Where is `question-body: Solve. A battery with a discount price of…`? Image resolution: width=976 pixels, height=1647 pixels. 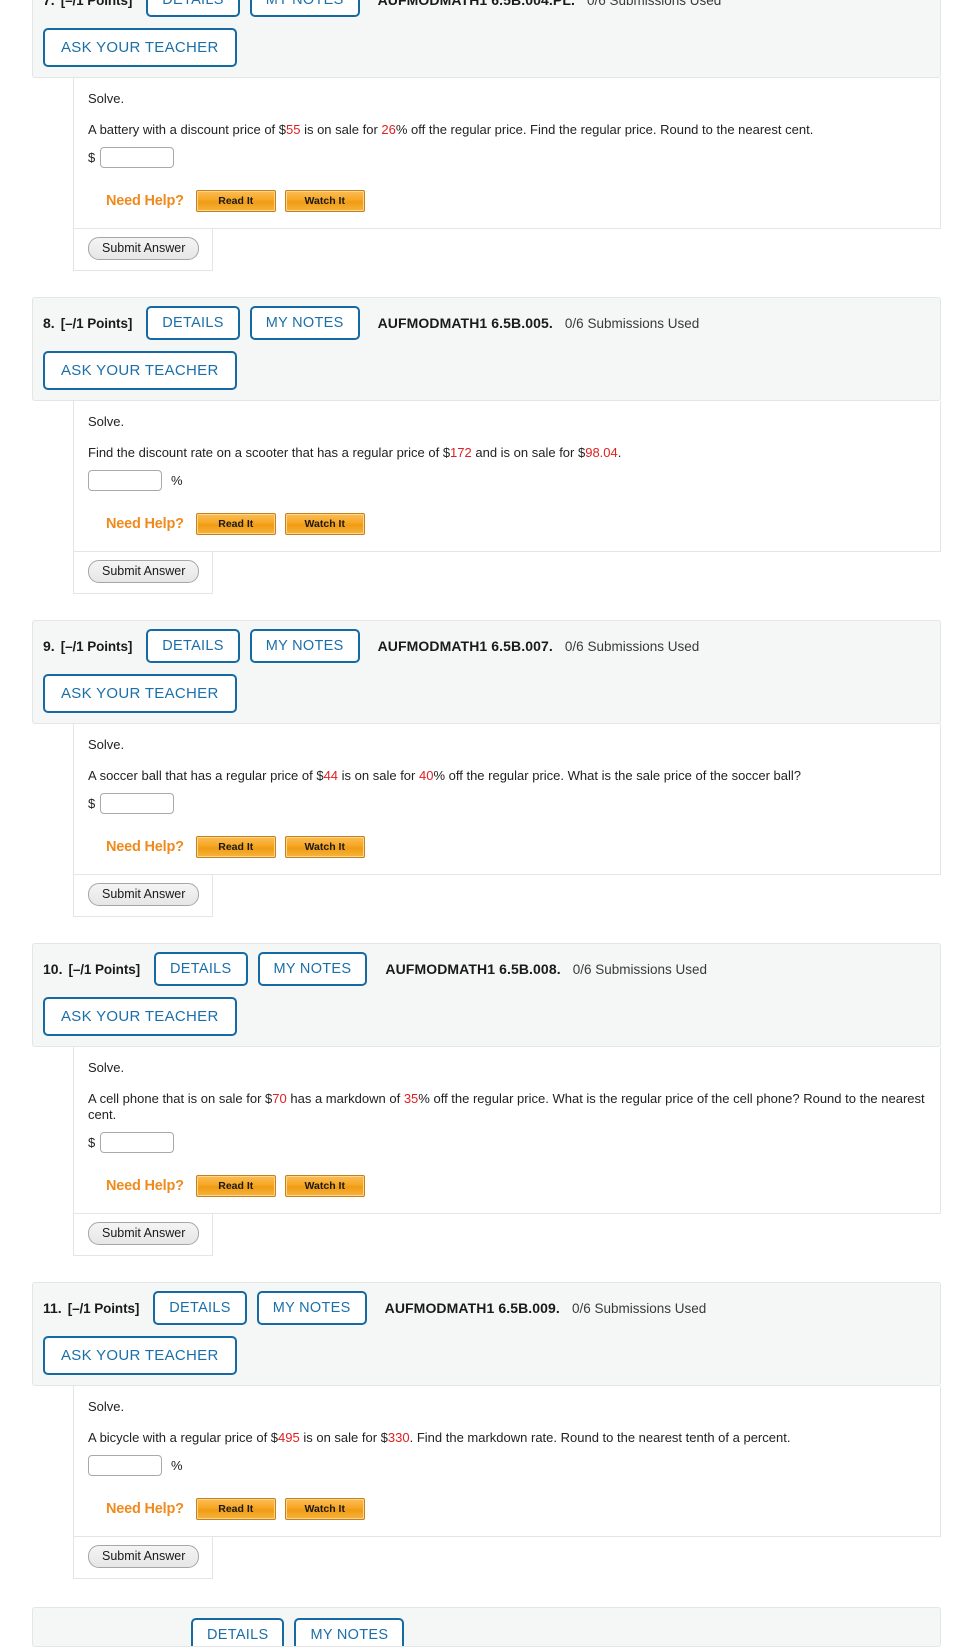
question-body: Solve. A battery with a discount price of… is located at coordinates (507, 153).